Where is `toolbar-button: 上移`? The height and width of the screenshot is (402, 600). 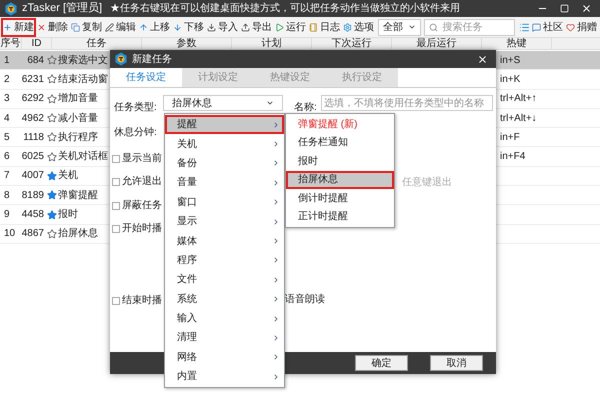 toolbar-button: 上移 is located at coordinates (154, 27).